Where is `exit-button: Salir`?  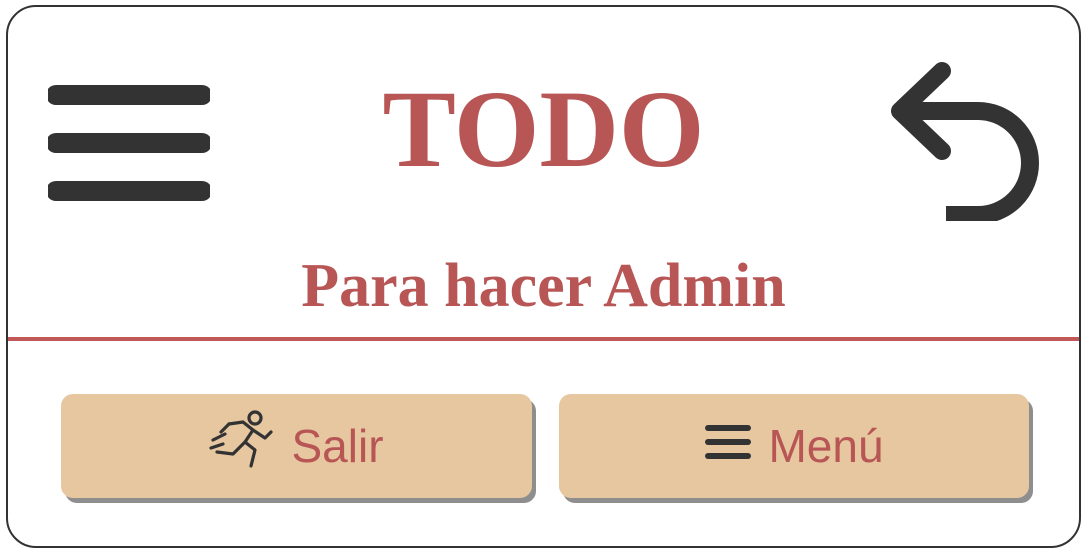 exit-button: Salir is located at coordinates (296, 446).